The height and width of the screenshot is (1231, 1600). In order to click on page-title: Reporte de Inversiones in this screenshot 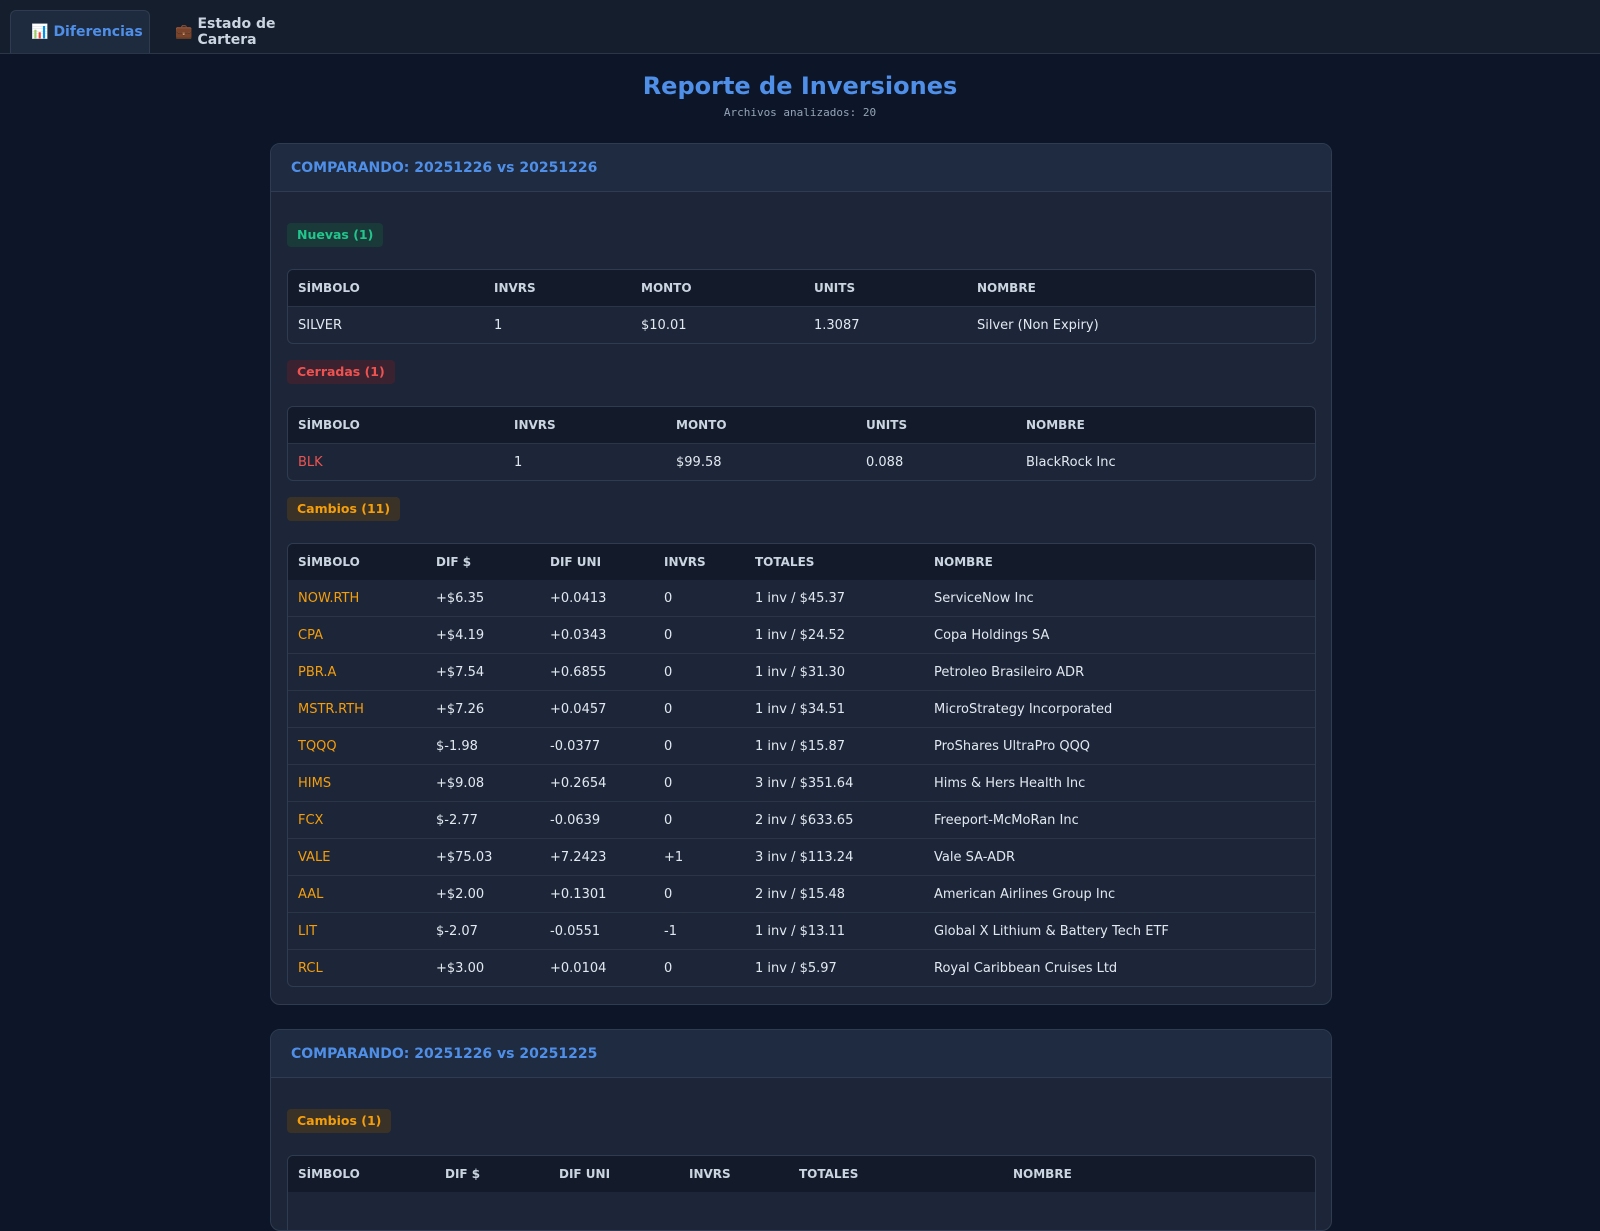, I will do `click(800, 86)`.